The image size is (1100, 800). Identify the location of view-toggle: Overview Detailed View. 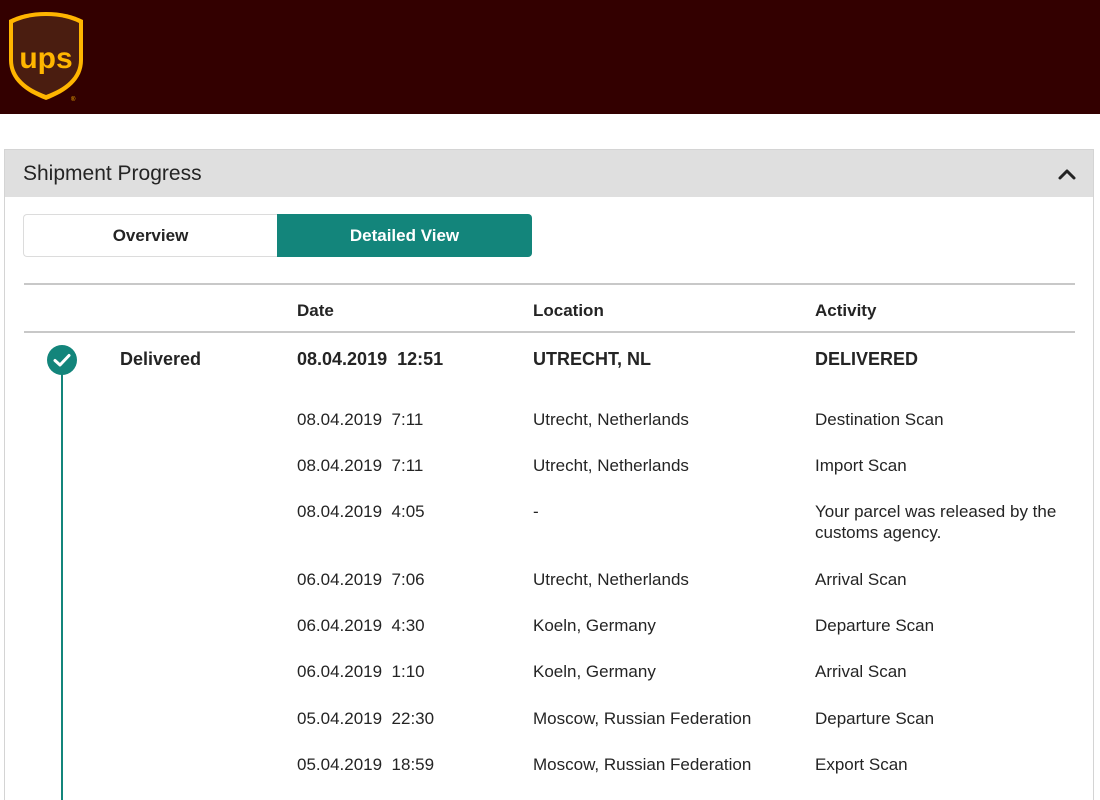
(277, 235).